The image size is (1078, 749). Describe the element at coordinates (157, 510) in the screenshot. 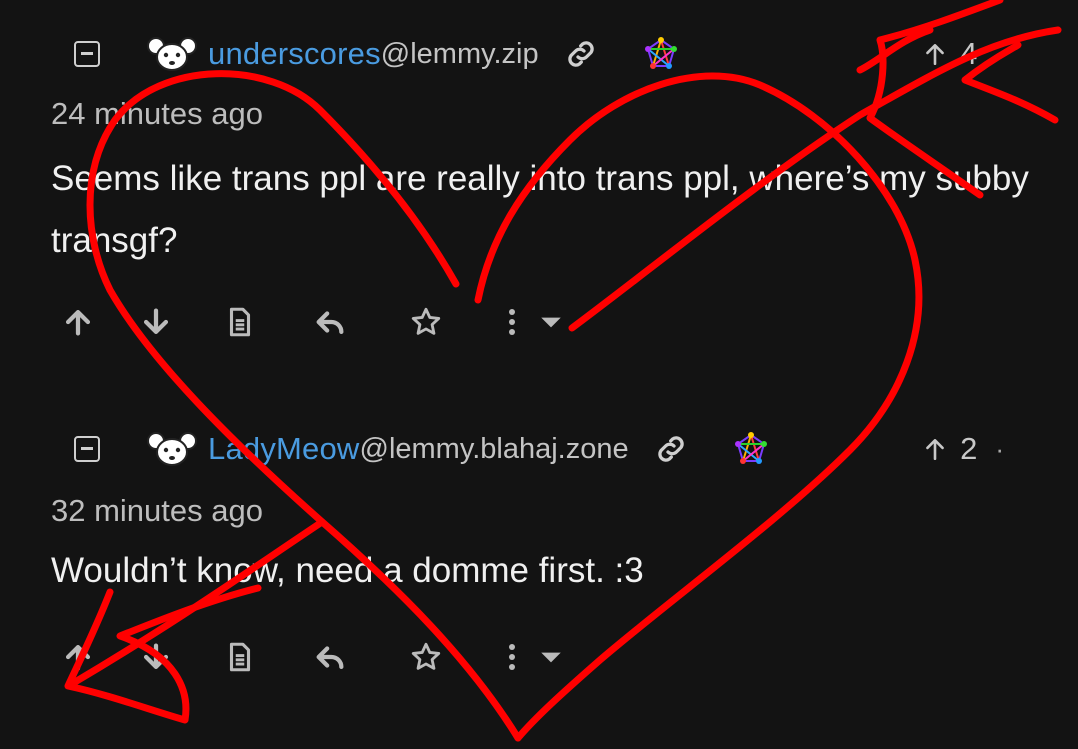

I see `comment-time: 32 minutes ago` at that location.